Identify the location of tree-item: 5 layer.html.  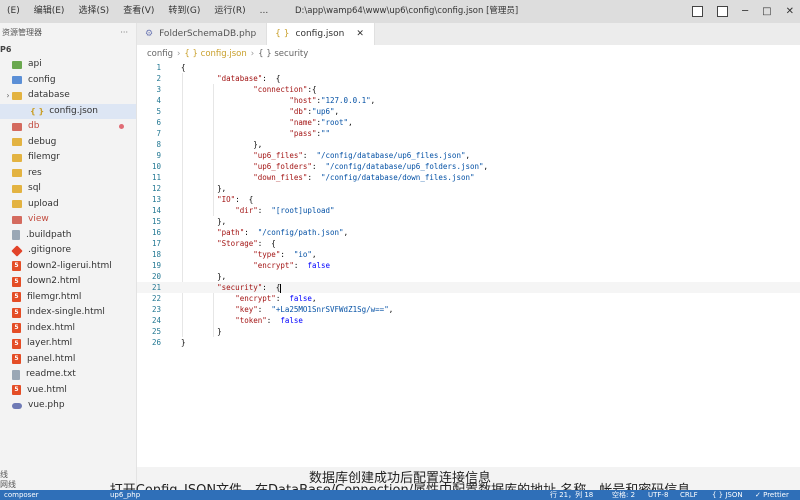
(68, 344).